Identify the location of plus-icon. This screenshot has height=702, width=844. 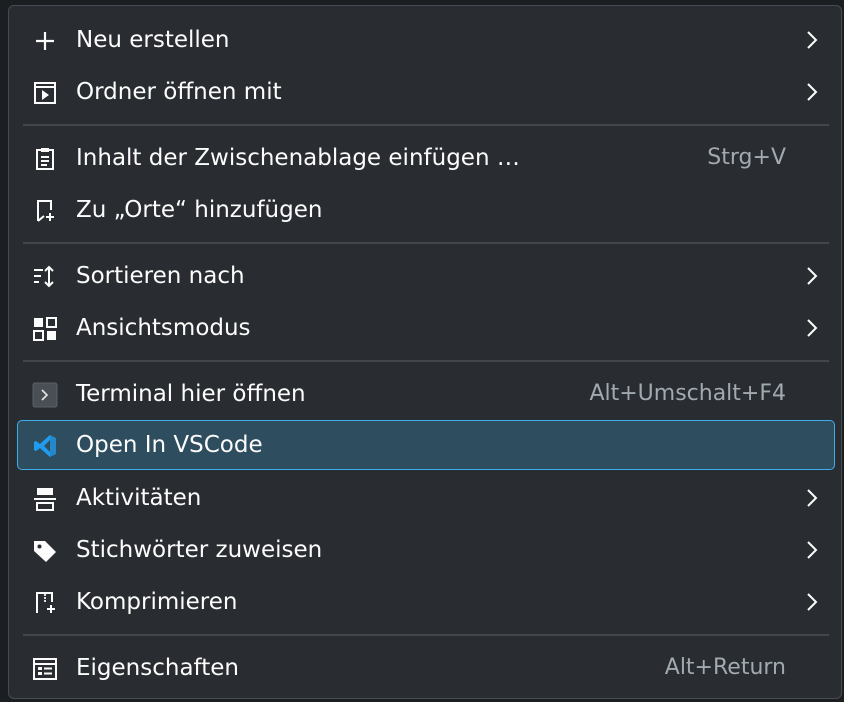
(45, 41).